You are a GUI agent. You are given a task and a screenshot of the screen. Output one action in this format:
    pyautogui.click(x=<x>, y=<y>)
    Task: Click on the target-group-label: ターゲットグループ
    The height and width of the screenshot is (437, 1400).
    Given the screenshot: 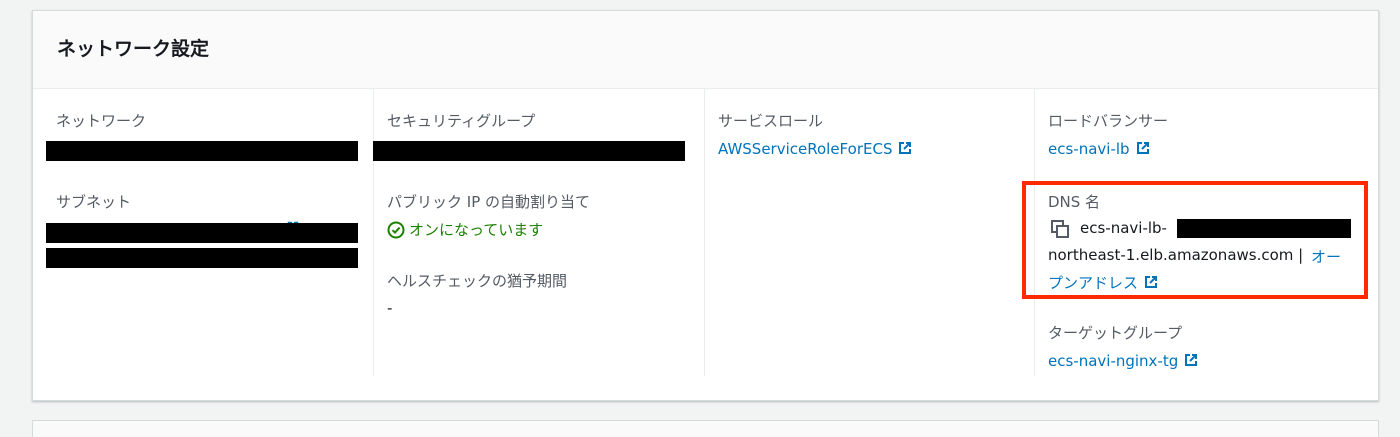 What is the action you would take?
    pyautogui.click(x=1115, y=333)
    